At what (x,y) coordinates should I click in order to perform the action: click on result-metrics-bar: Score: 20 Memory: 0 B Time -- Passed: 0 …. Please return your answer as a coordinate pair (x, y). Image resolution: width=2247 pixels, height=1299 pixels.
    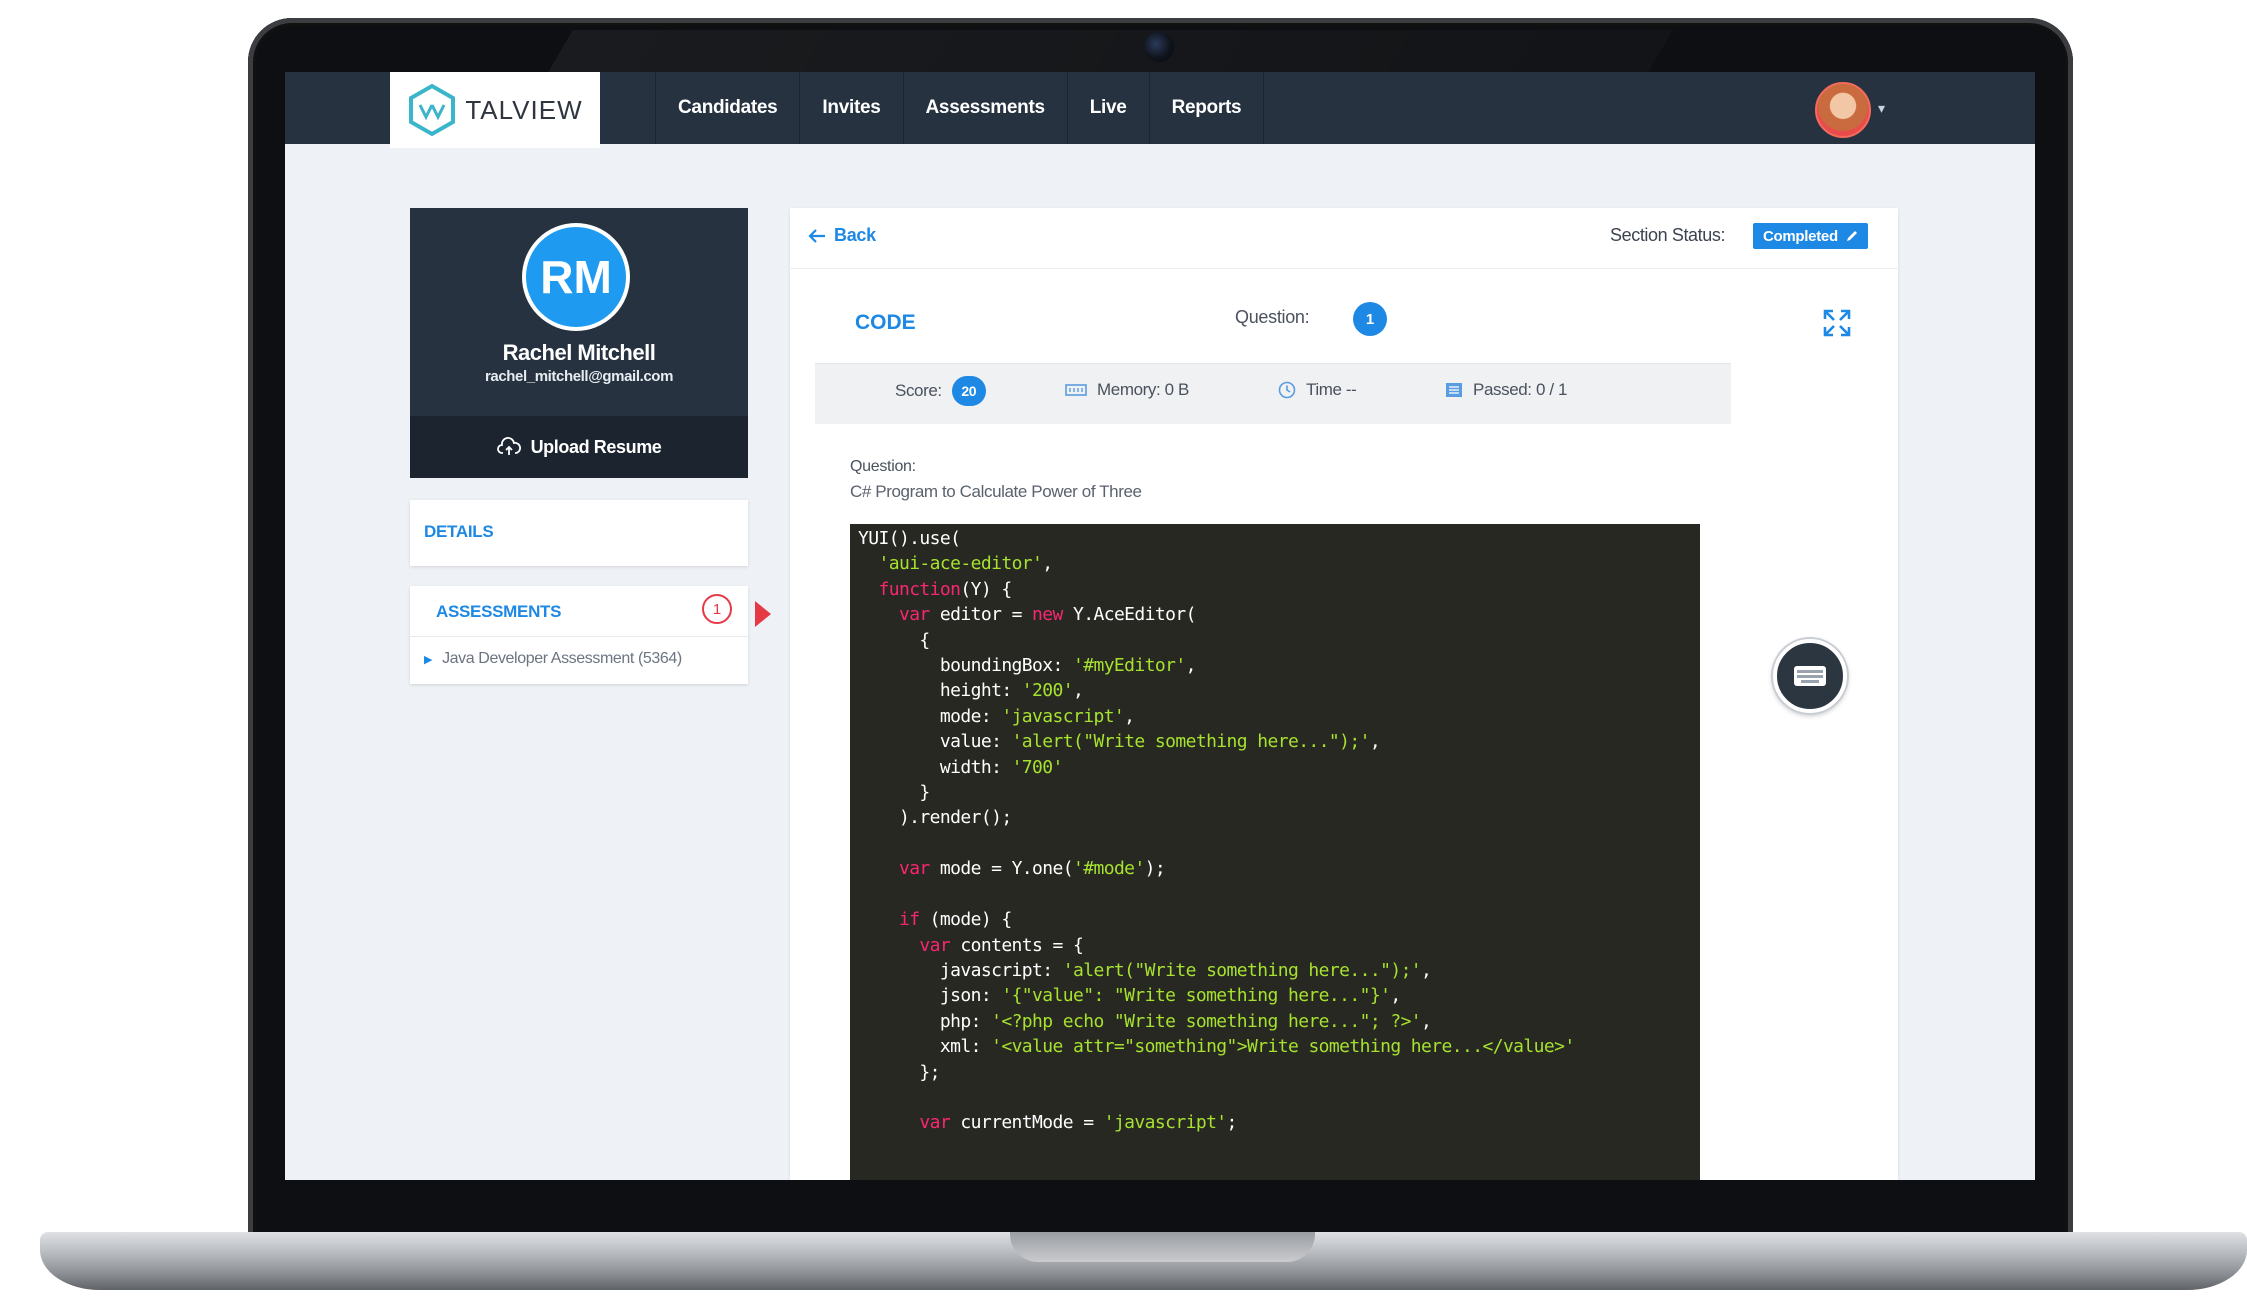
    Looking at the image, I should click on (1273, 393).